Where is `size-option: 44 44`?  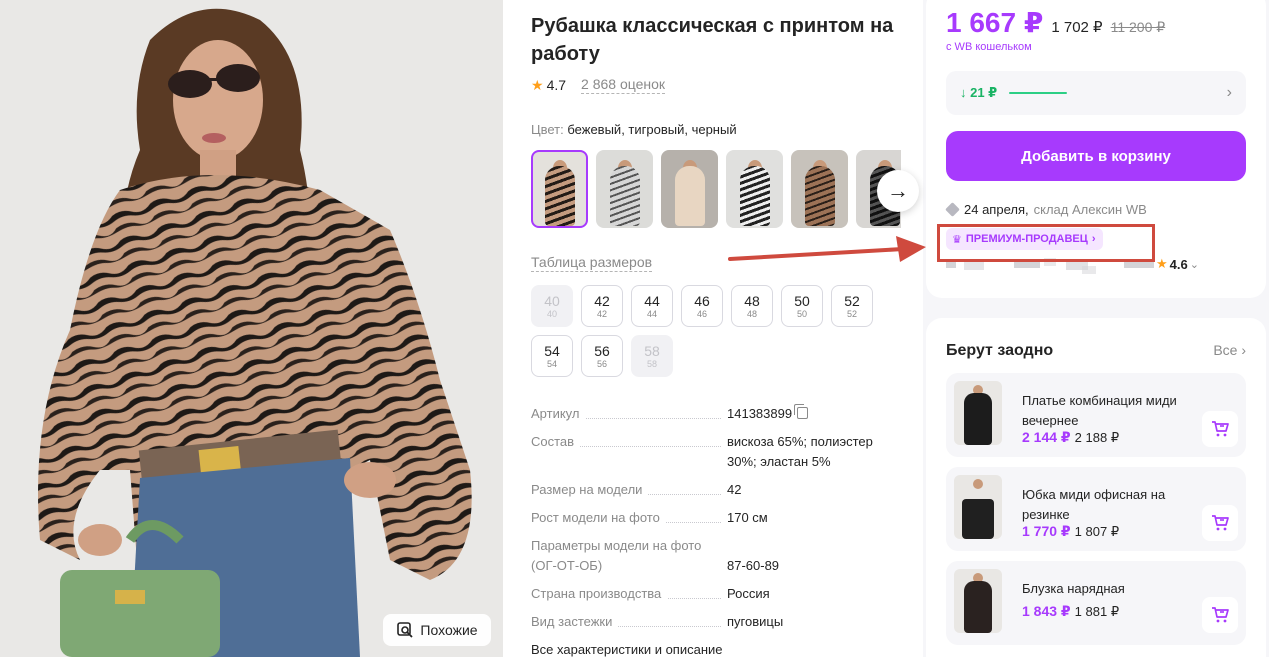 size-option: 44 44 is located at coordinates (652, 306).